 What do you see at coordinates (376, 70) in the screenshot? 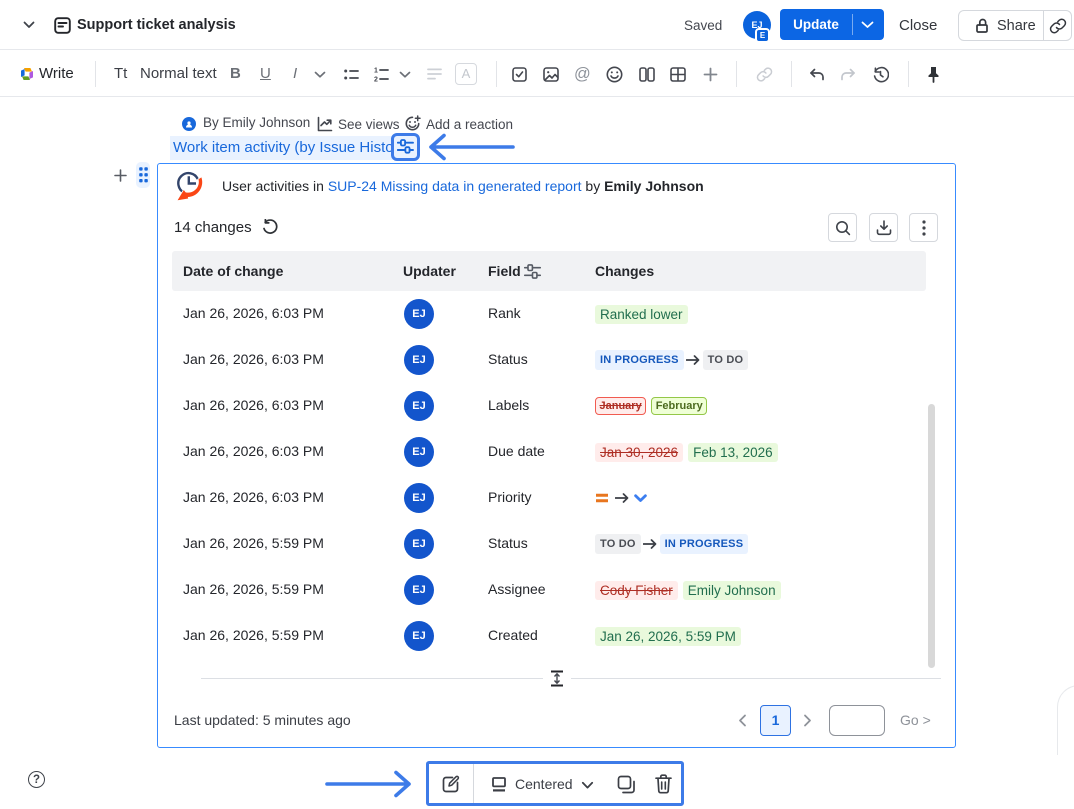
I see `svg-text: 1` at bounding box center [376, 70].